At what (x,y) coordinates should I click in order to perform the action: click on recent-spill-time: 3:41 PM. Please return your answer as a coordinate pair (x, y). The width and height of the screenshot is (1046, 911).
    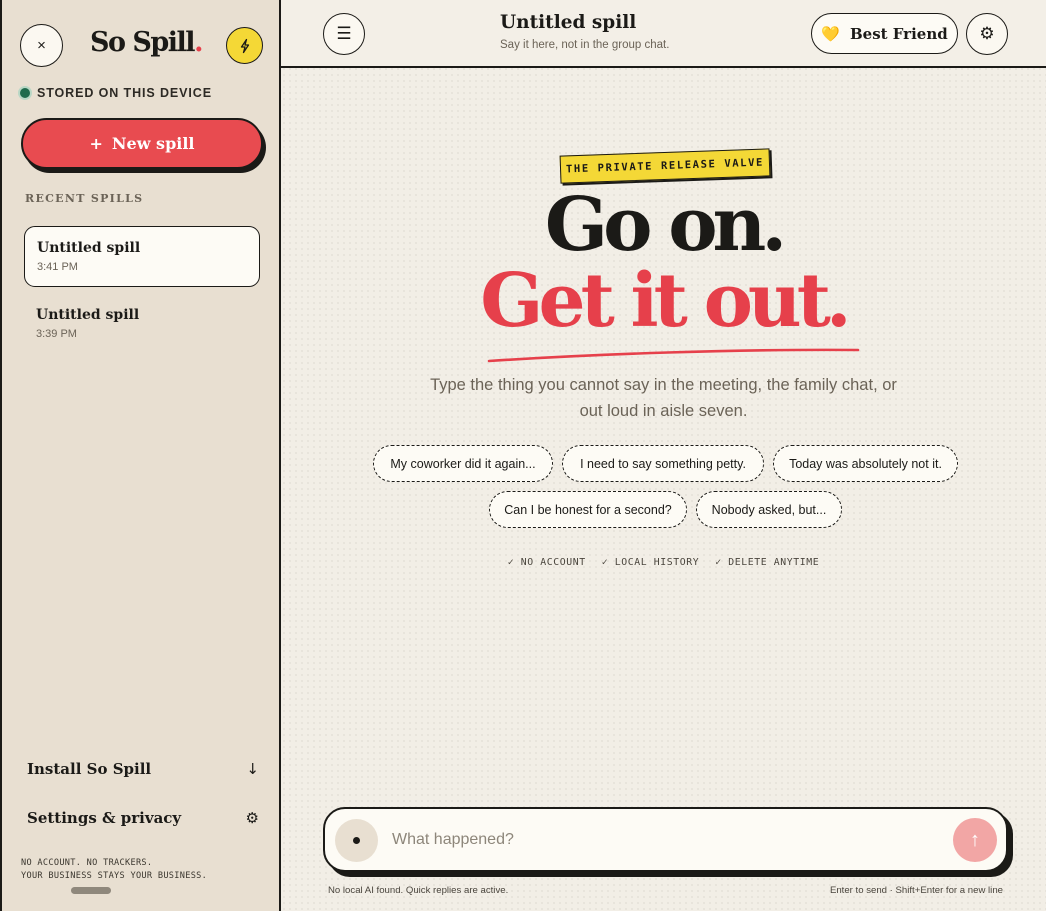
    Looking at the image, I should click on (57, 267).